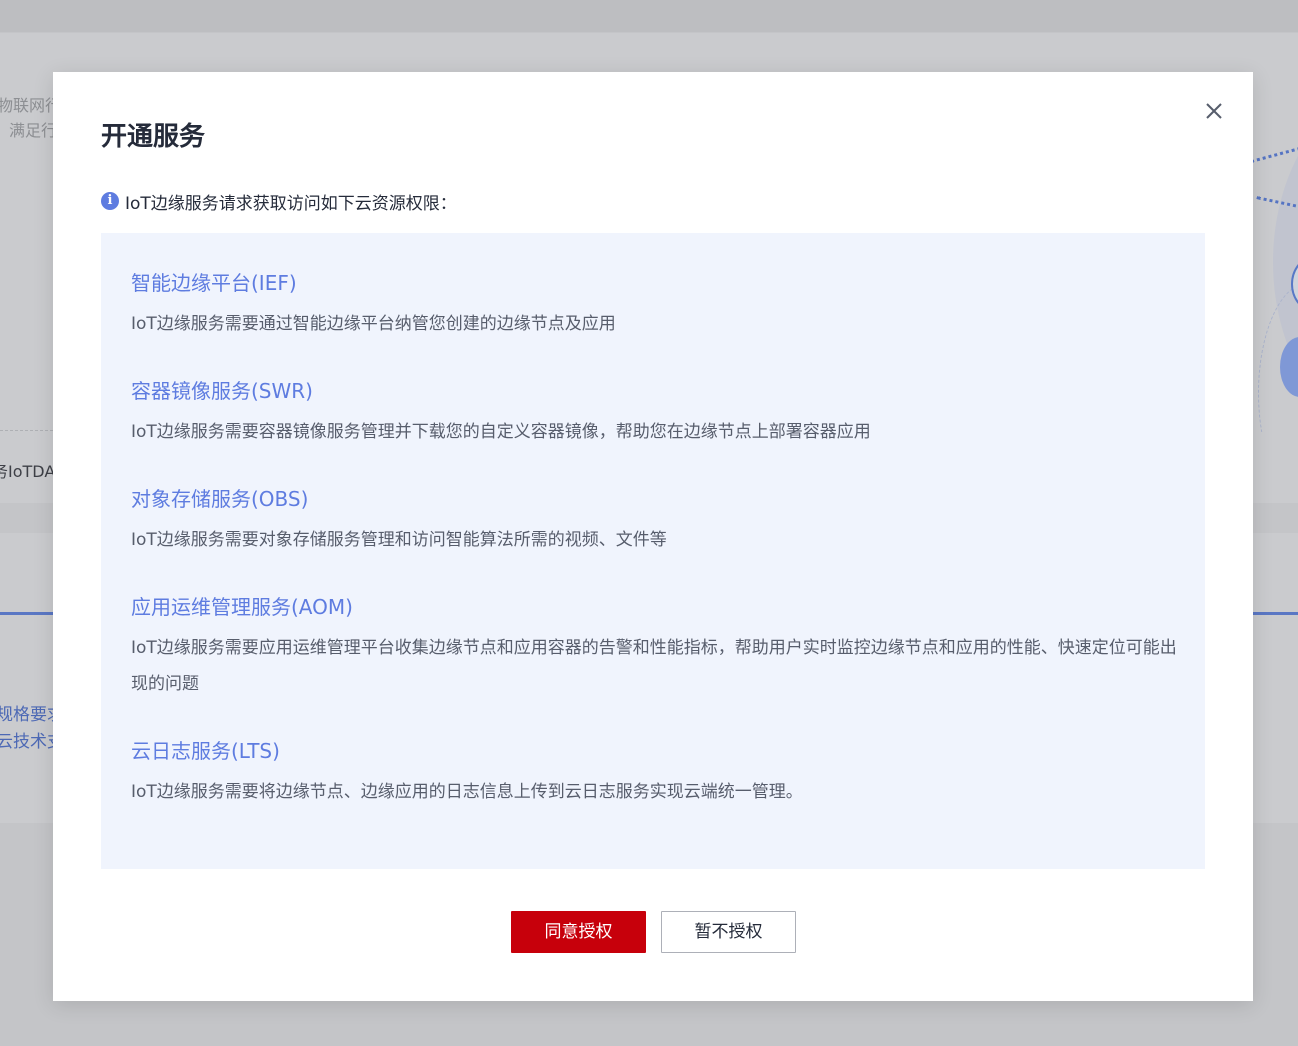 The width and height of the screenshot is (1298, 1046). What do you see at coordinates (1275, 252) in the screenshot?
I see `background-illustration` at bounding box center [1275, 252].